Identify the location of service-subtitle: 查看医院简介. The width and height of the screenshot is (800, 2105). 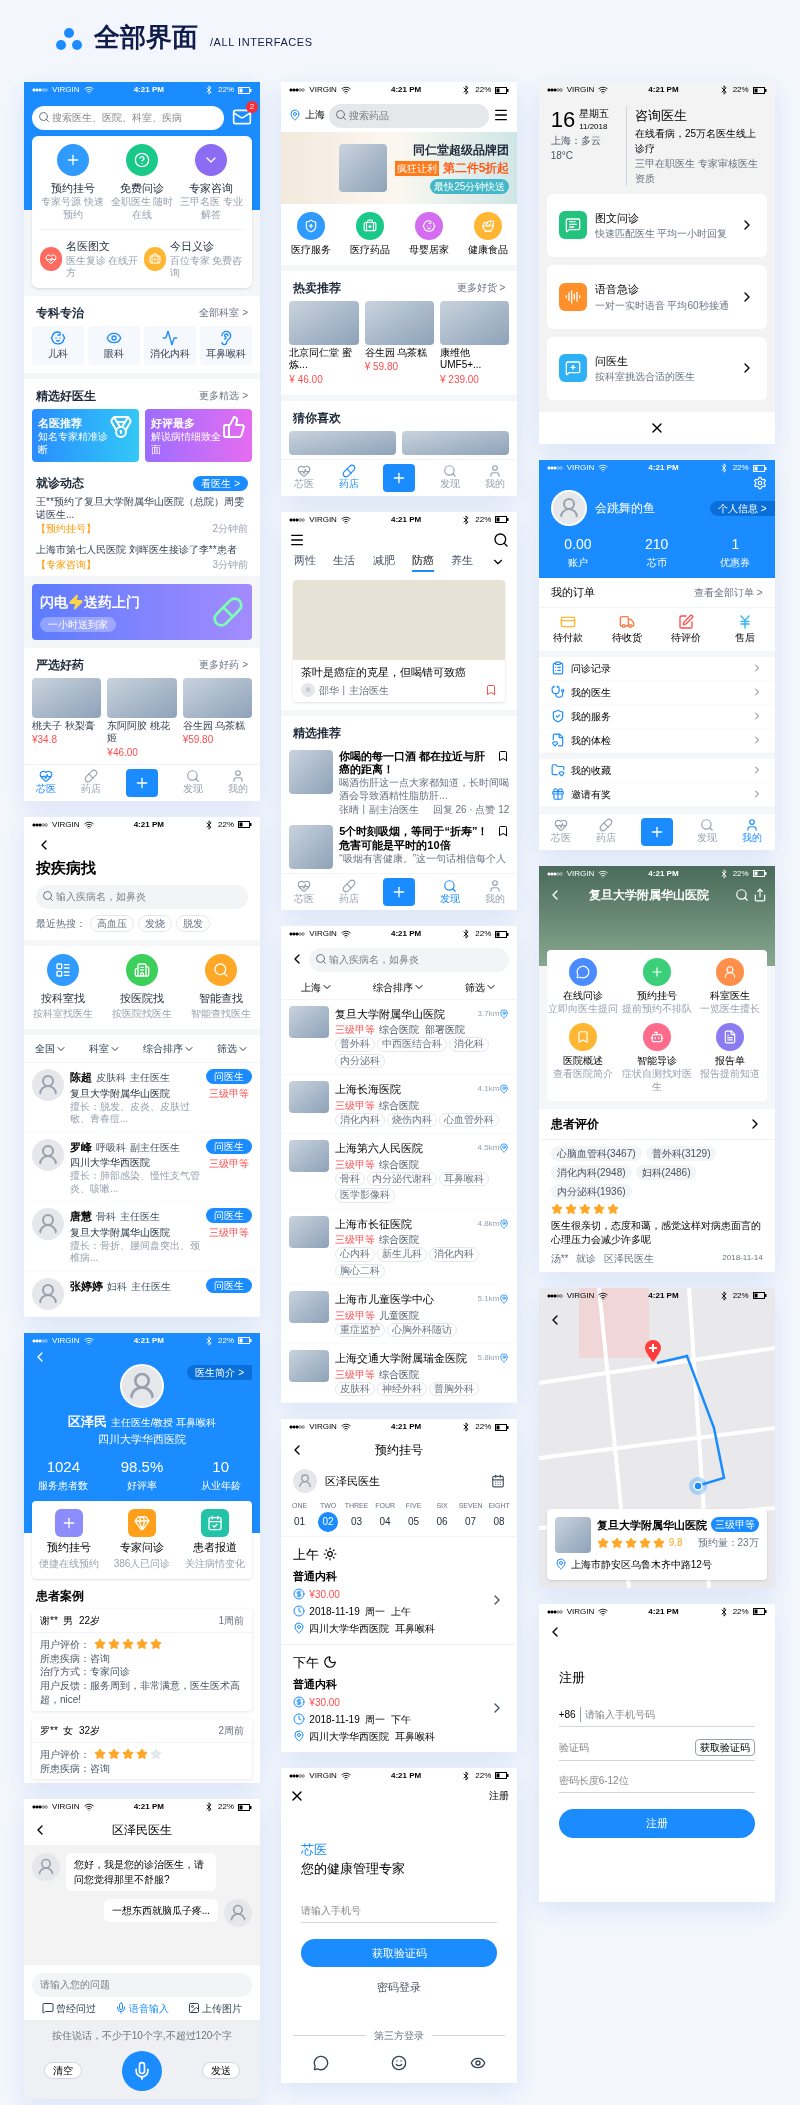
(583, 1074).